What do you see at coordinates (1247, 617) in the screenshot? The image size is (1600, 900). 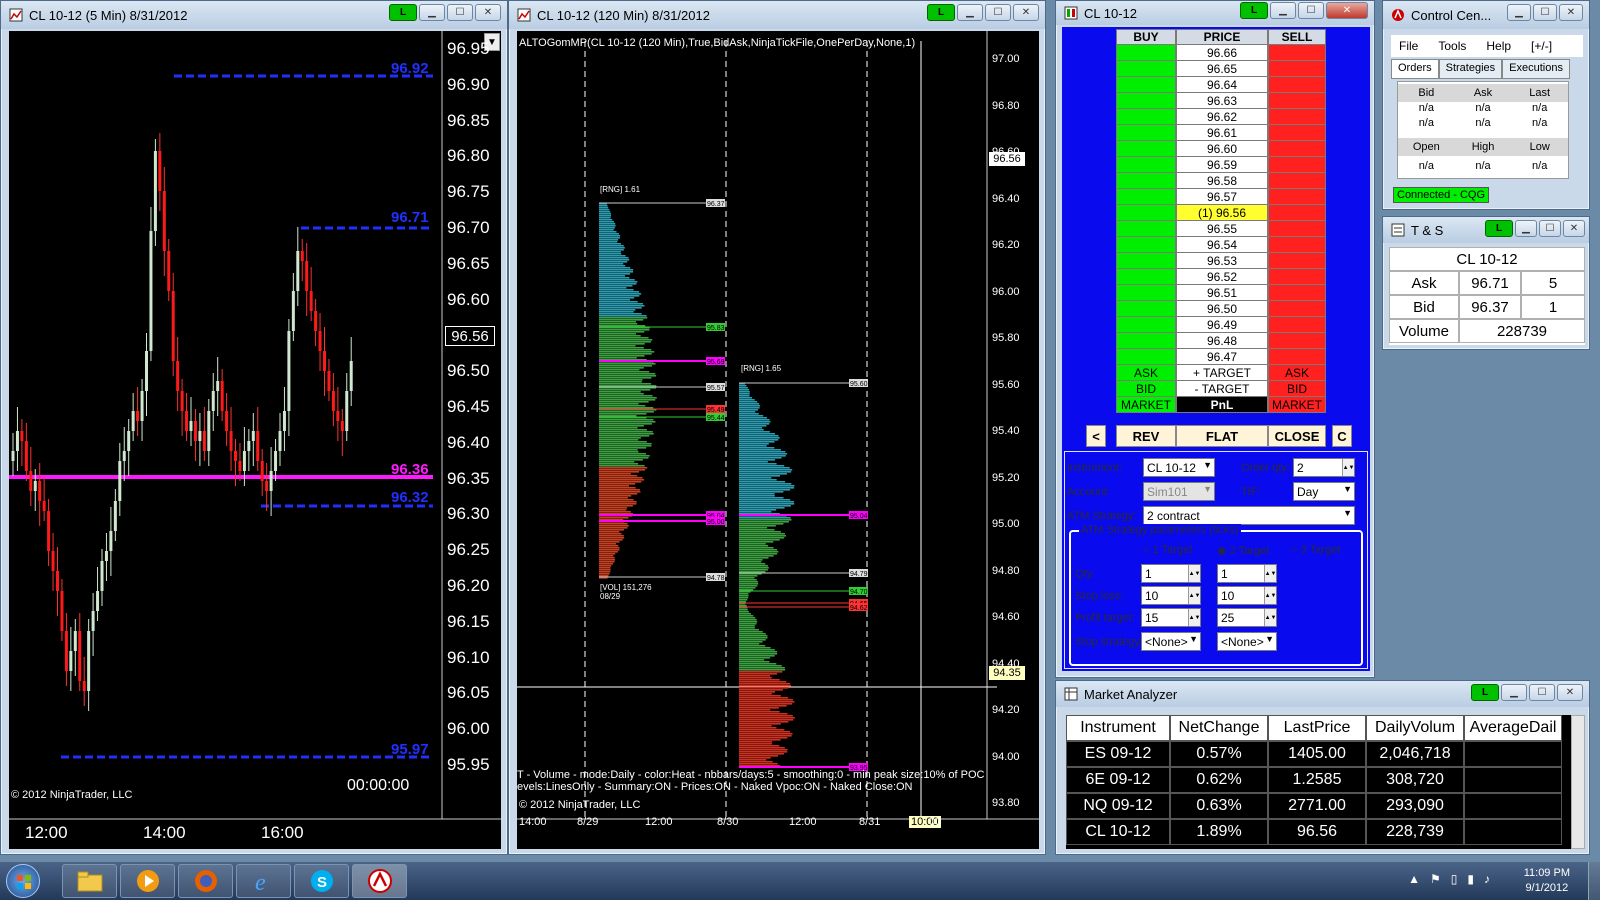 I see `profit-2-stepper: 25 ▲▼` at bounding box center [1247, 617].